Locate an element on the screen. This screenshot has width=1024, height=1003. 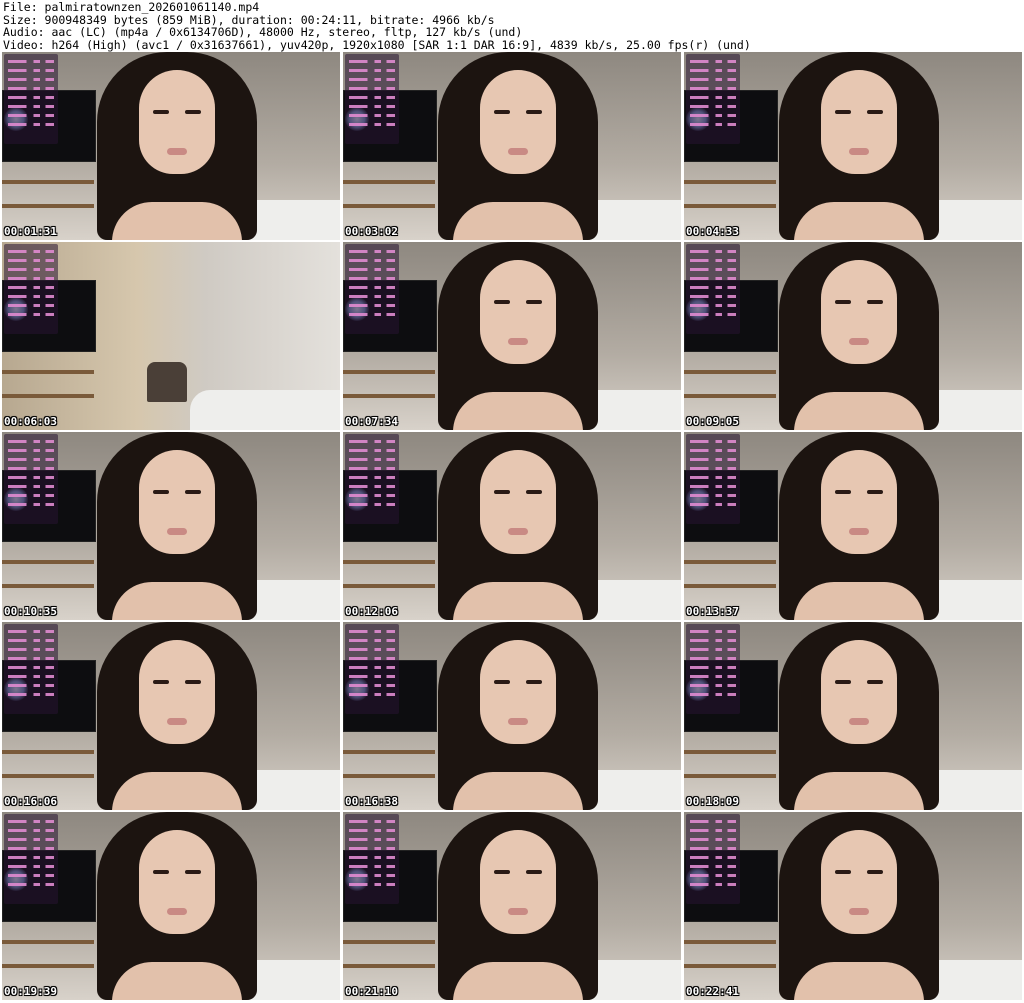
thumbnail-timestamp: 00:12:06 is located at coordinates (371, 611).